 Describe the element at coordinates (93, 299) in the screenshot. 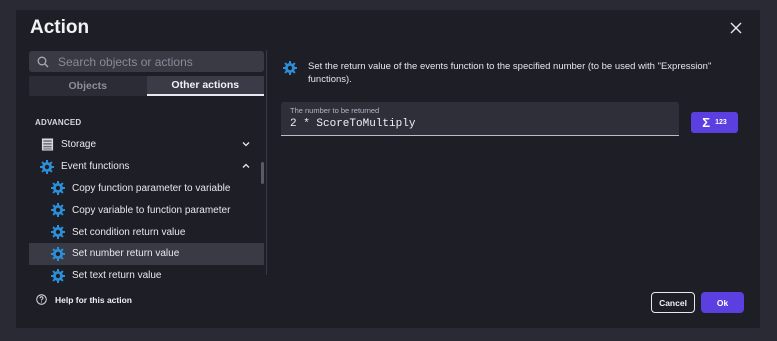

I see `help-label: Help for this action` at that location.